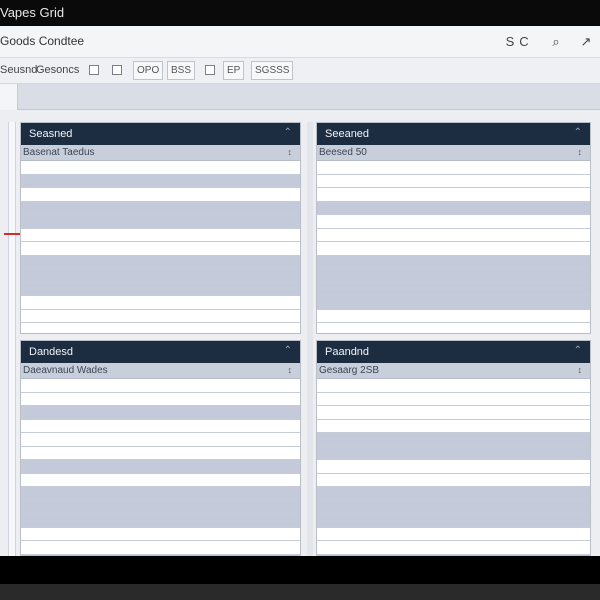  I want to click on toolbar-button-opo: OPO, so click(148, 70).